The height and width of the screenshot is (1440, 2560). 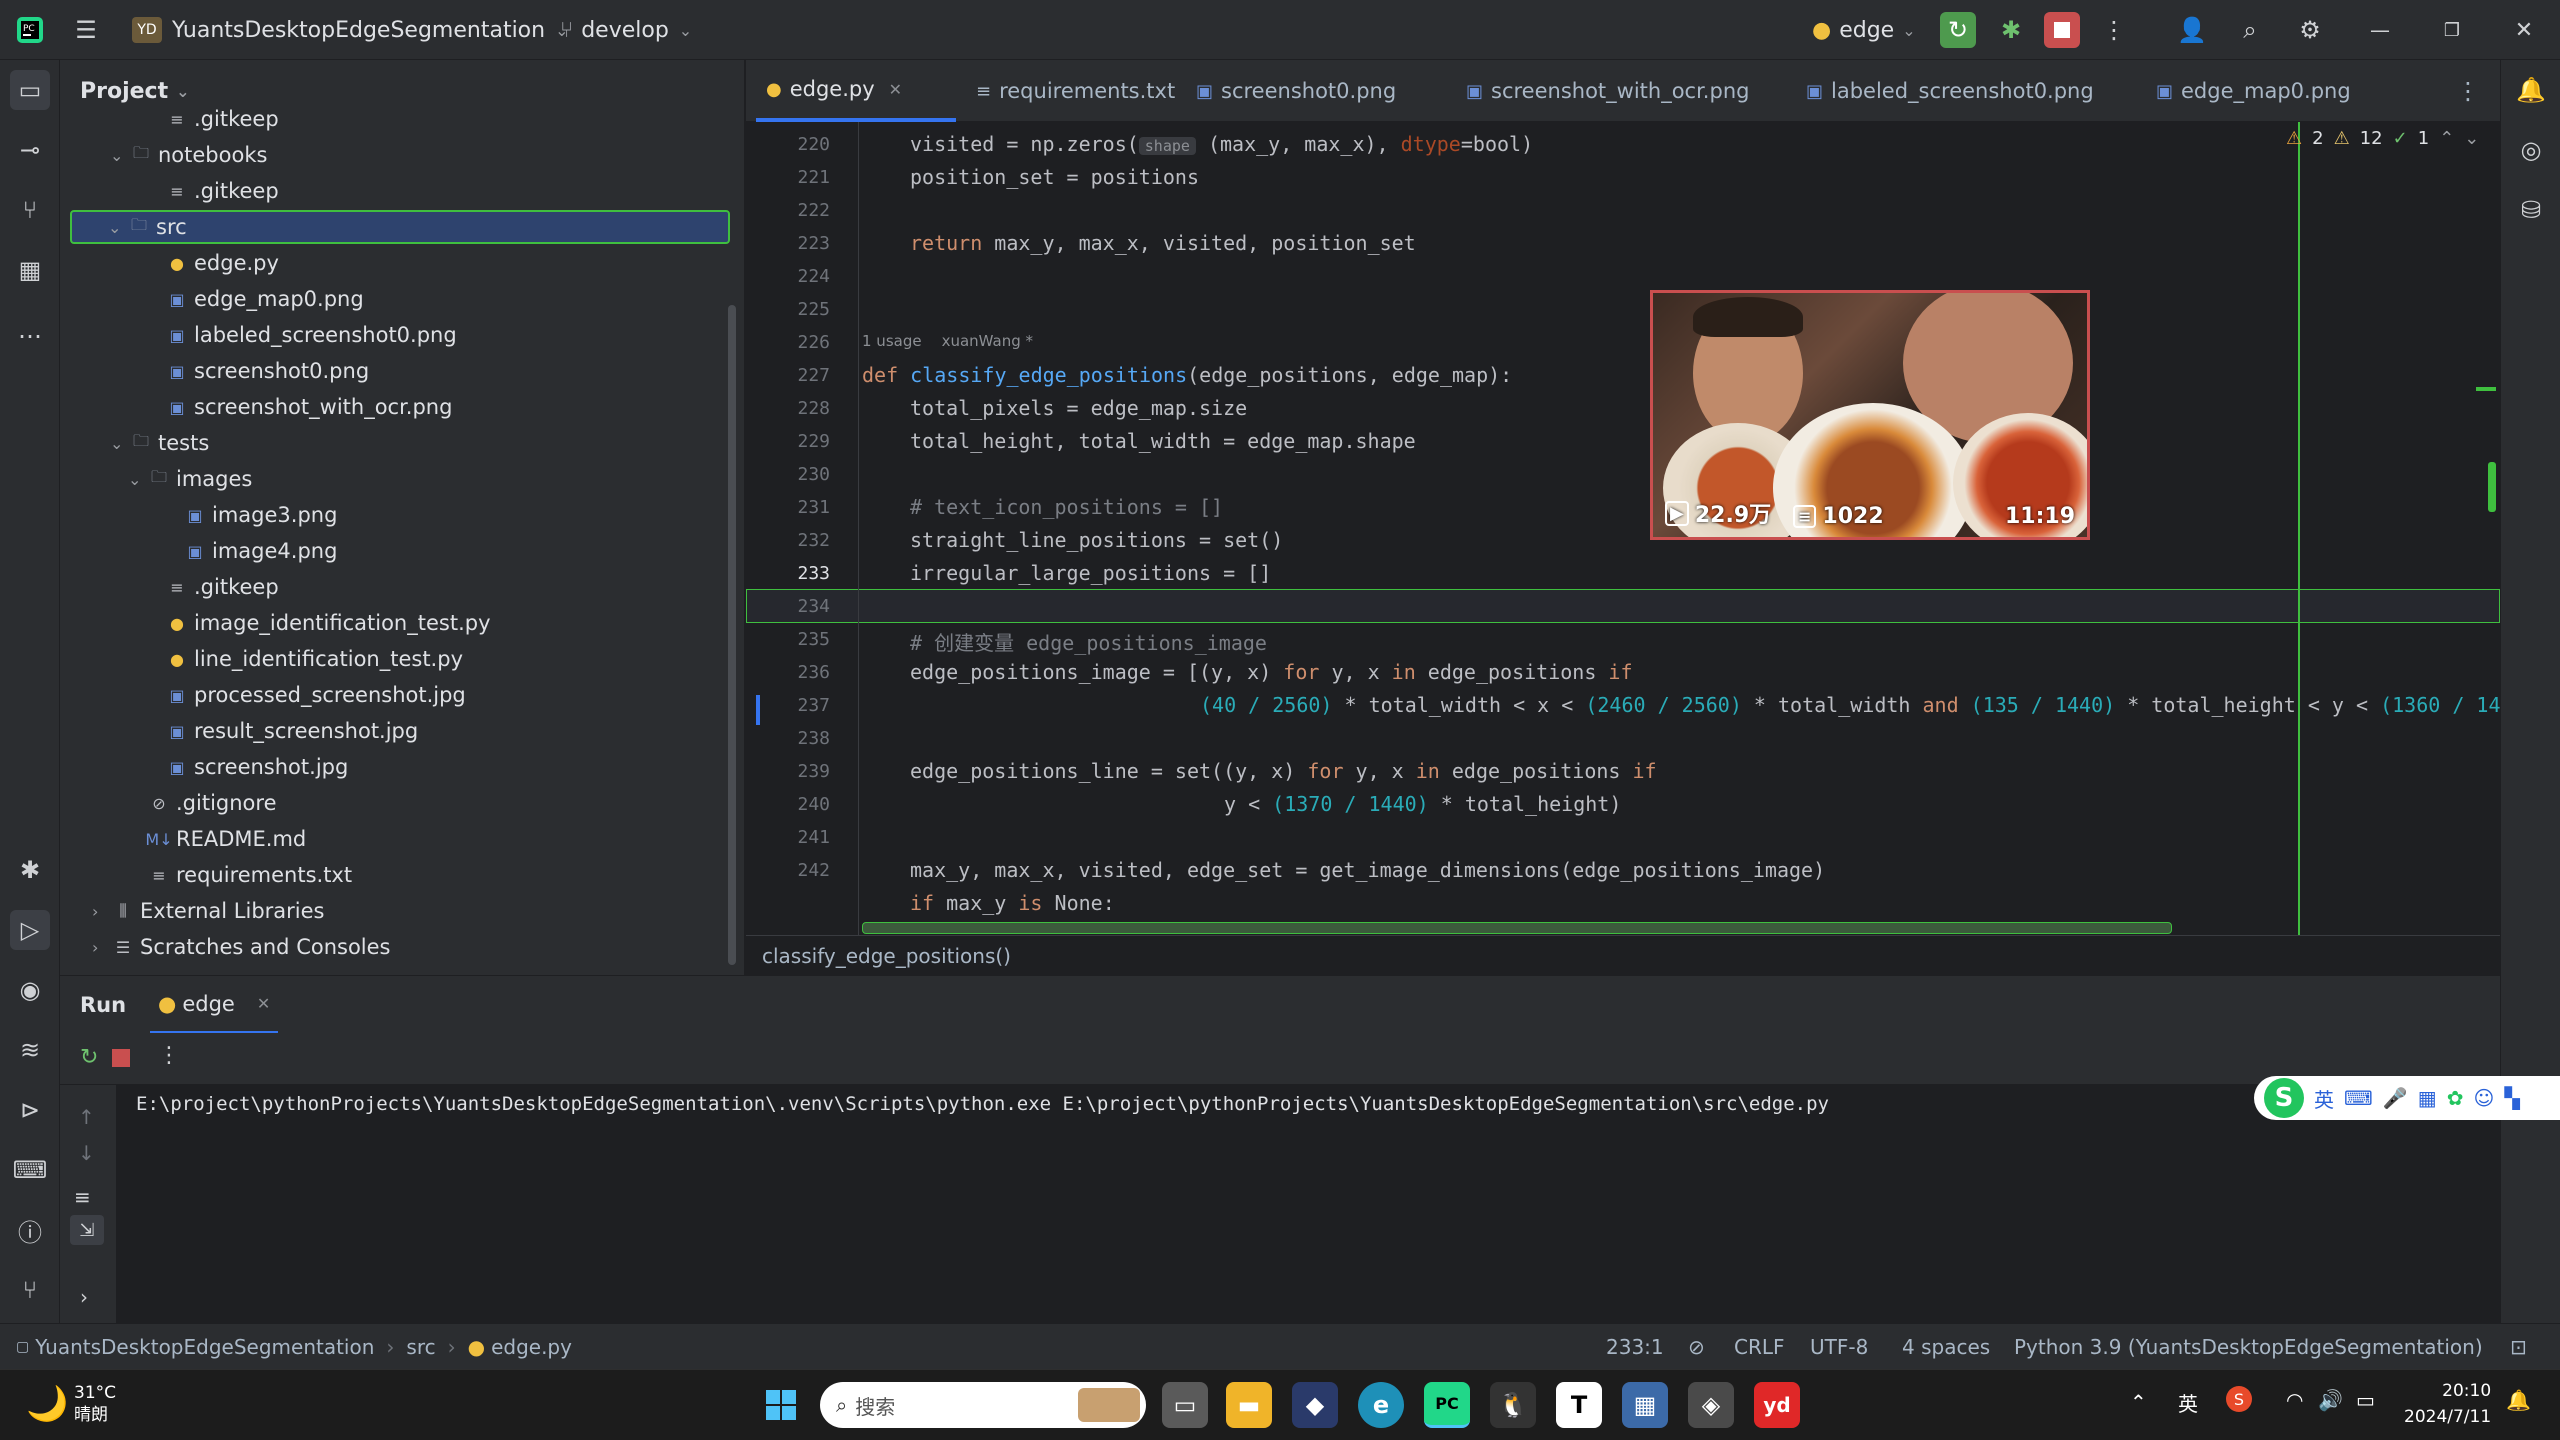 I want to click on punctuation-icon: ⌨, so click(x=2358, y=1098).